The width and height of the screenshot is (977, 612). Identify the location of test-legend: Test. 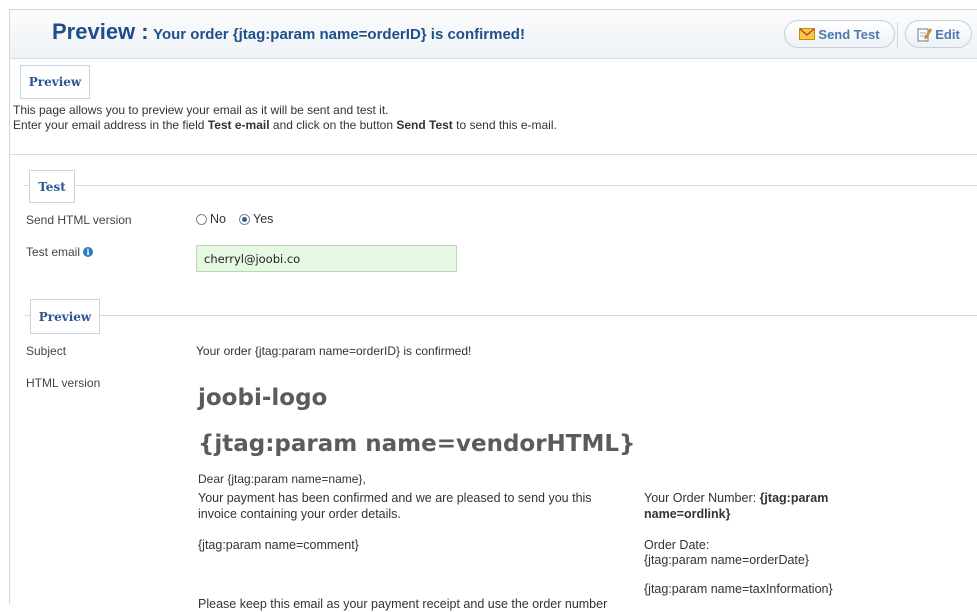
(52, 186).